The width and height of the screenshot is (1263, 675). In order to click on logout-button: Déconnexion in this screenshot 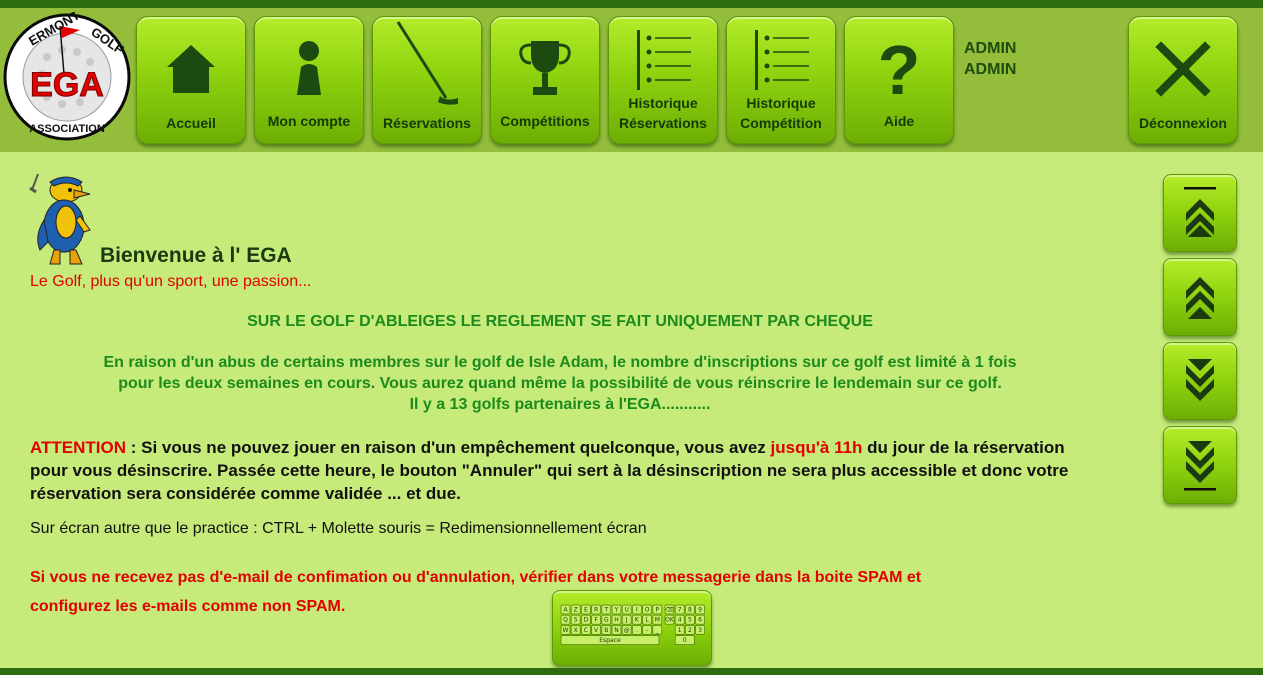, I will do `click(1183, 80)`.